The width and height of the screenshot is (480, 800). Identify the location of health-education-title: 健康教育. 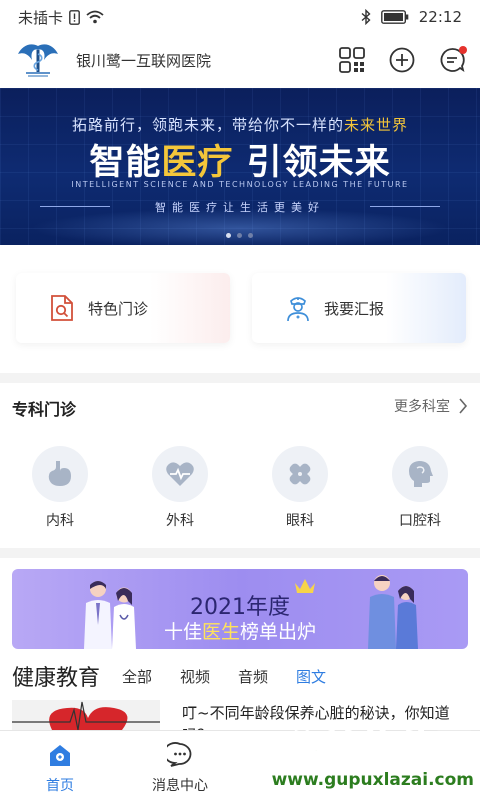
(56, 678).